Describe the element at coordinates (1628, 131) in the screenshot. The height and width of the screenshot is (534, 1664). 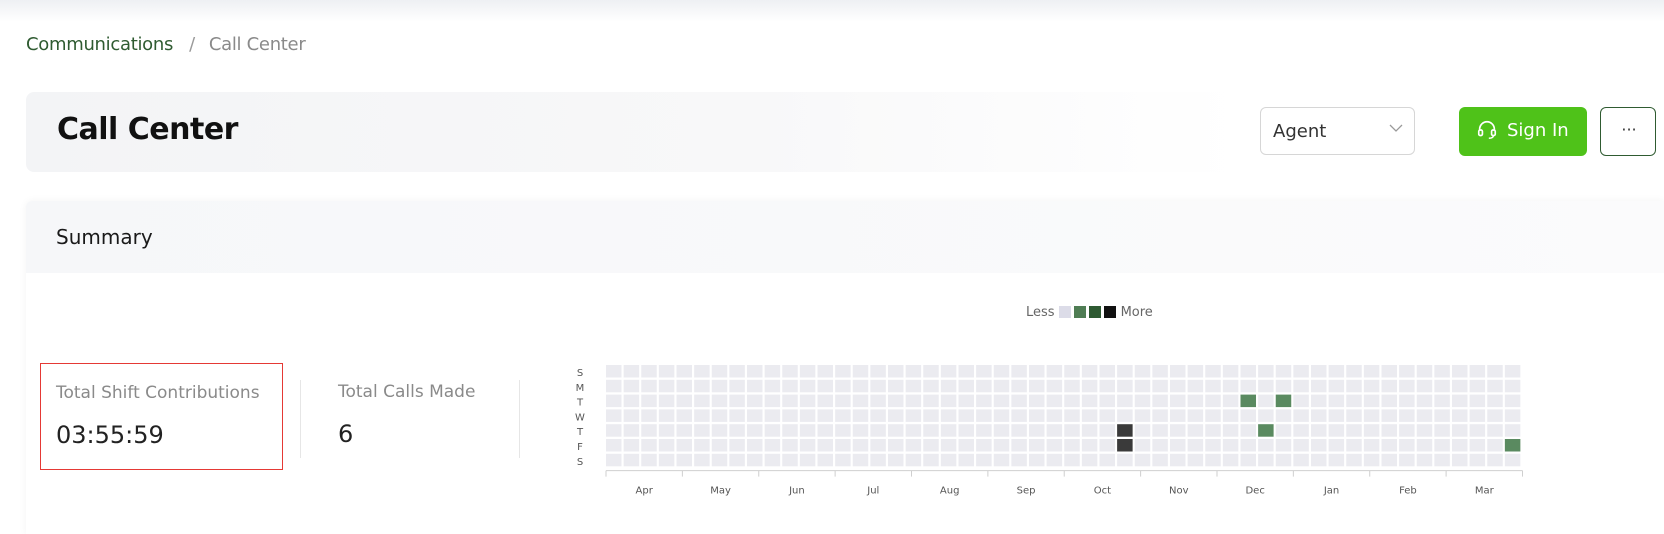
I see `more-options-button: ···` at that location.